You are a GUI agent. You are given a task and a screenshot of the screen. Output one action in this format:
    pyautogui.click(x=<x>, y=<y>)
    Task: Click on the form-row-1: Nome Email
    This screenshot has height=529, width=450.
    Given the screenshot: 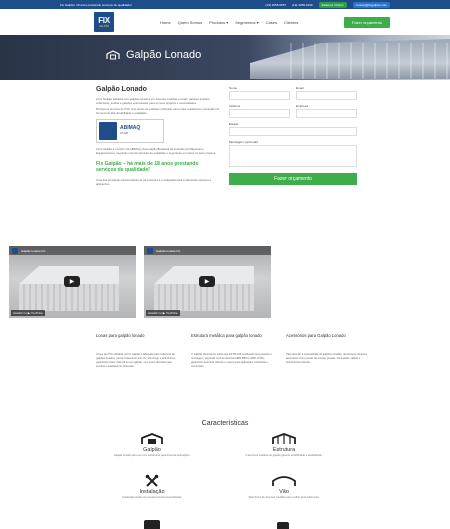 What is the action you would take?
    pyautogui.click(x=293, y=93)
    